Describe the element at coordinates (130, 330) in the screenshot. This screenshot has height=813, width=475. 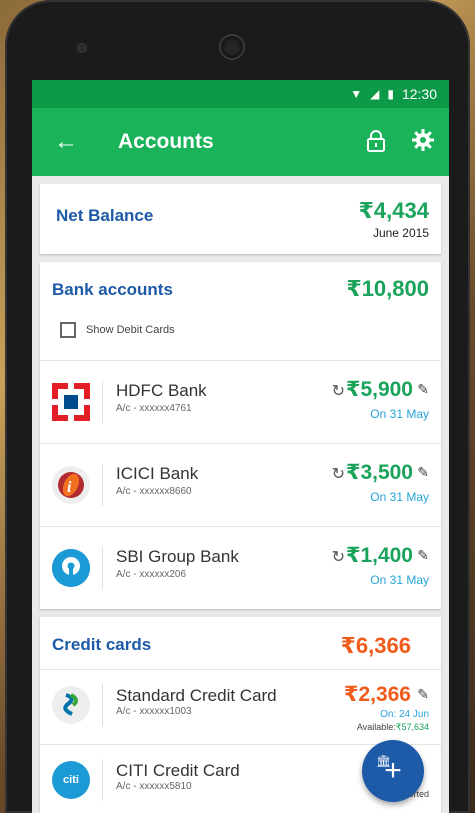
I see `show-debit-label: Show Debit Cards` at that location.